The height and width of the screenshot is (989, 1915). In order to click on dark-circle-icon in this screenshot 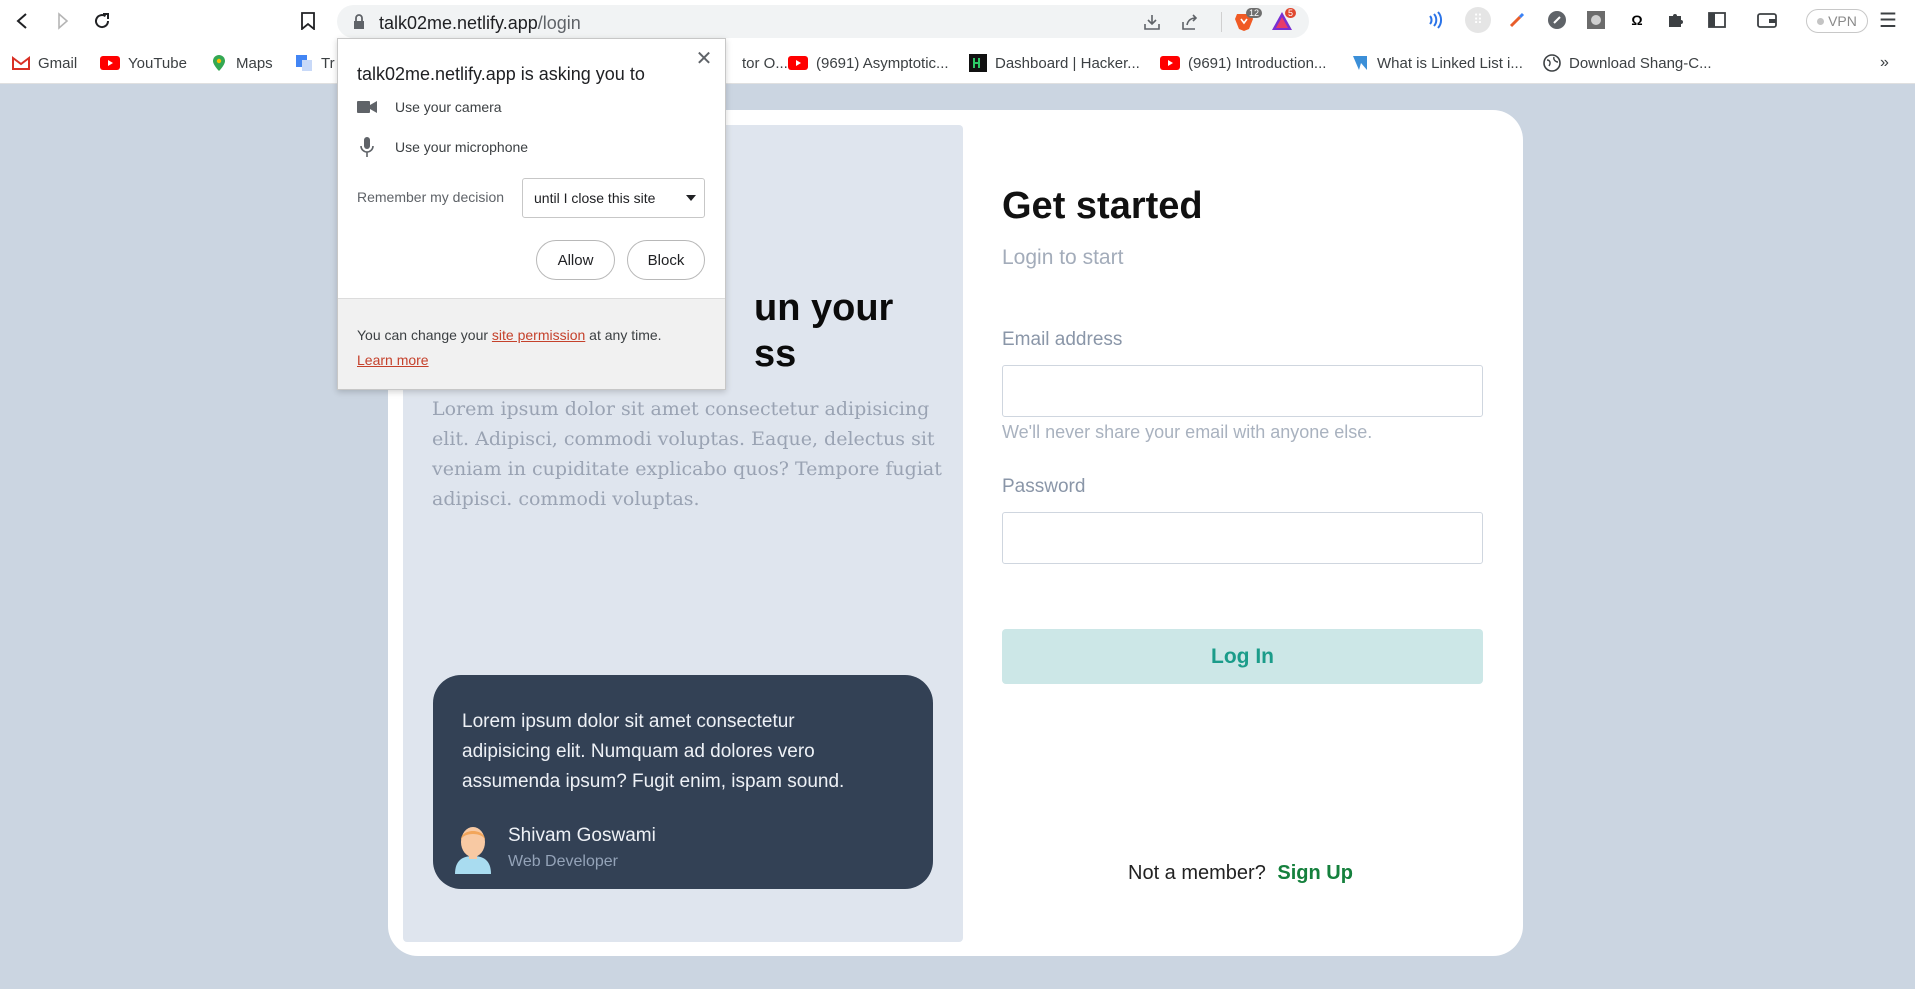, I will do `click(1557, 20)`.